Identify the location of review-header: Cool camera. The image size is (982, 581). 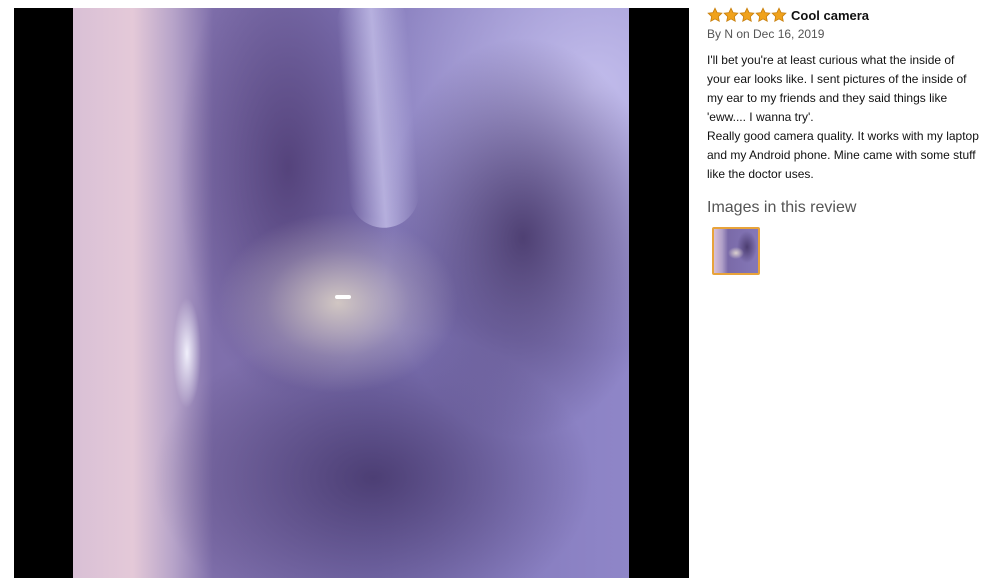
(843, 15).